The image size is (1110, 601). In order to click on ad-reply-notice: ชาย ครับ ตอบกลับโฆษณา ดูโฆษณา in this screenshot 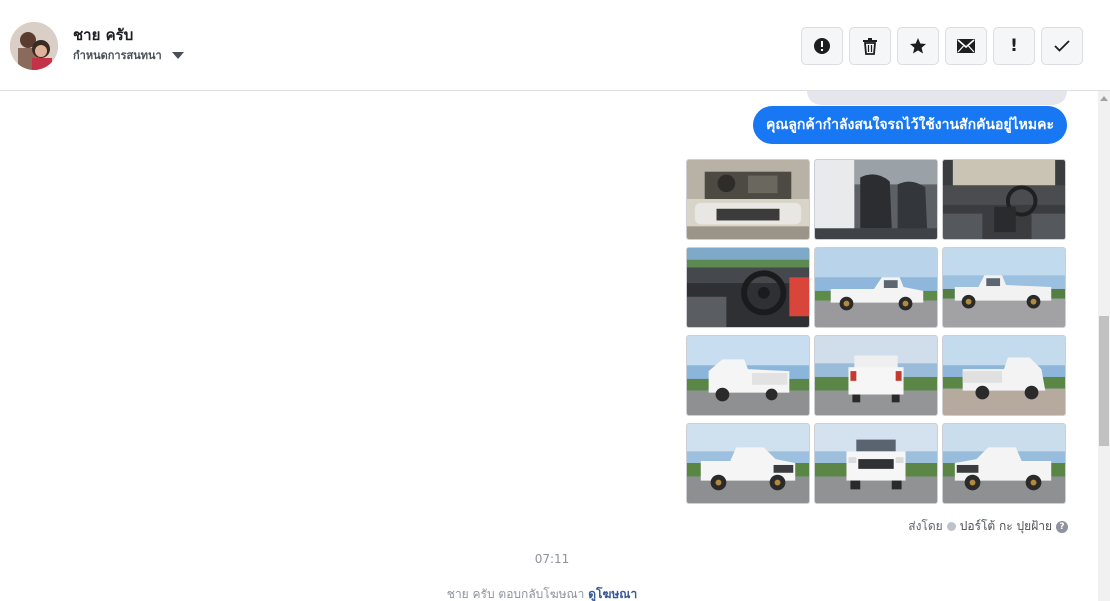, I will do `click(542, 593)`.